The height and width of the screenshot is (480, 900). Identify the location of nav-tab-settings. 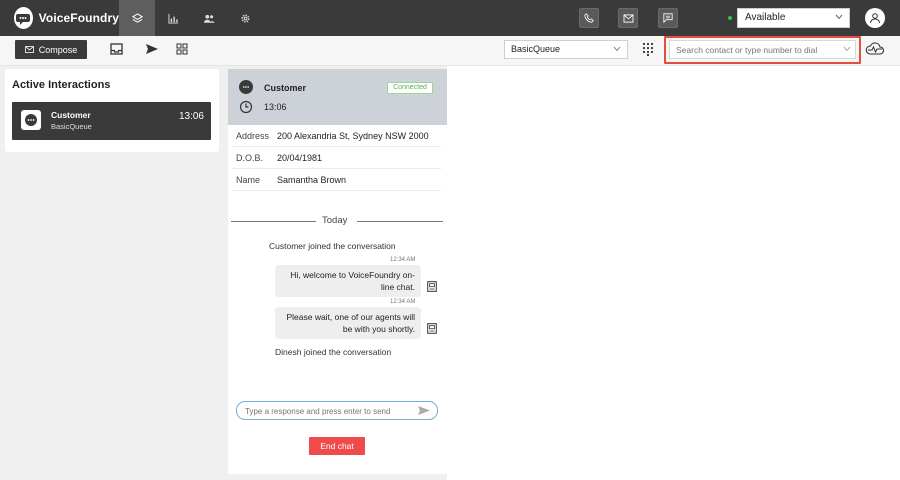
(245, 18).